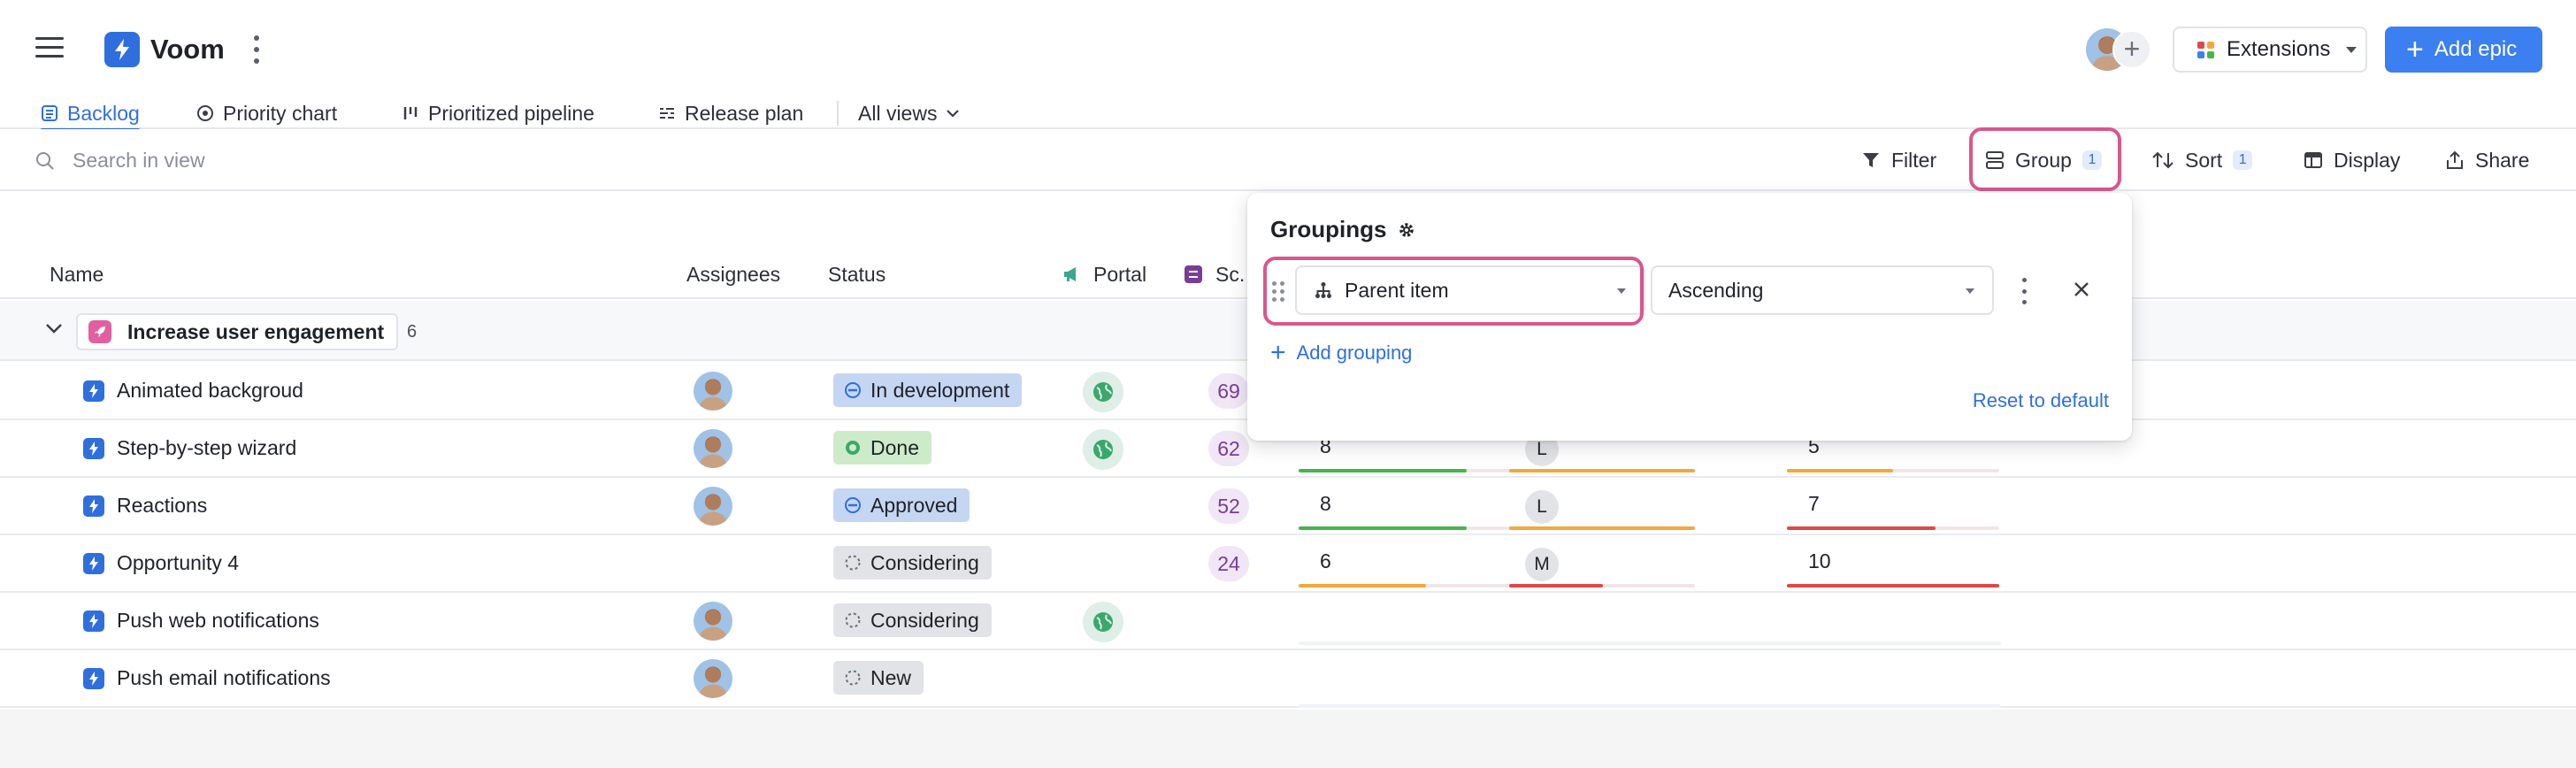 Image resolution: width=2576 pixels, height=768 pixels. I want to click on filter-button: Filter, so click(1898, 160).